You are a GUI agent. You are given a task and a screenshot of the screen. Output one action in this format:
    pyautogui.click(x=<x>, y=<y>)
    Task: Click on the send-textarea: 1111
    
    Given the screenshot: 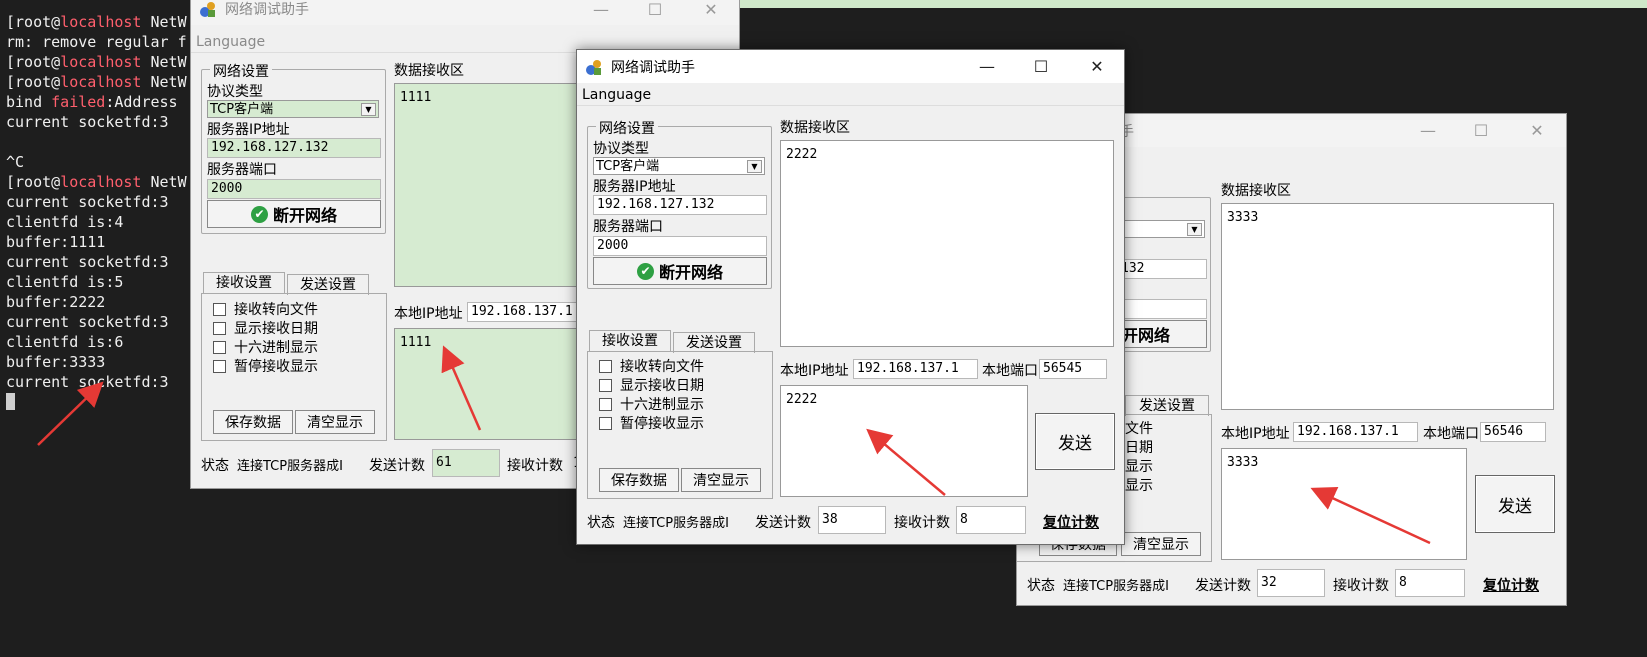 What is the action you would take?
    pyautogui.click(x=494, y=384)
    